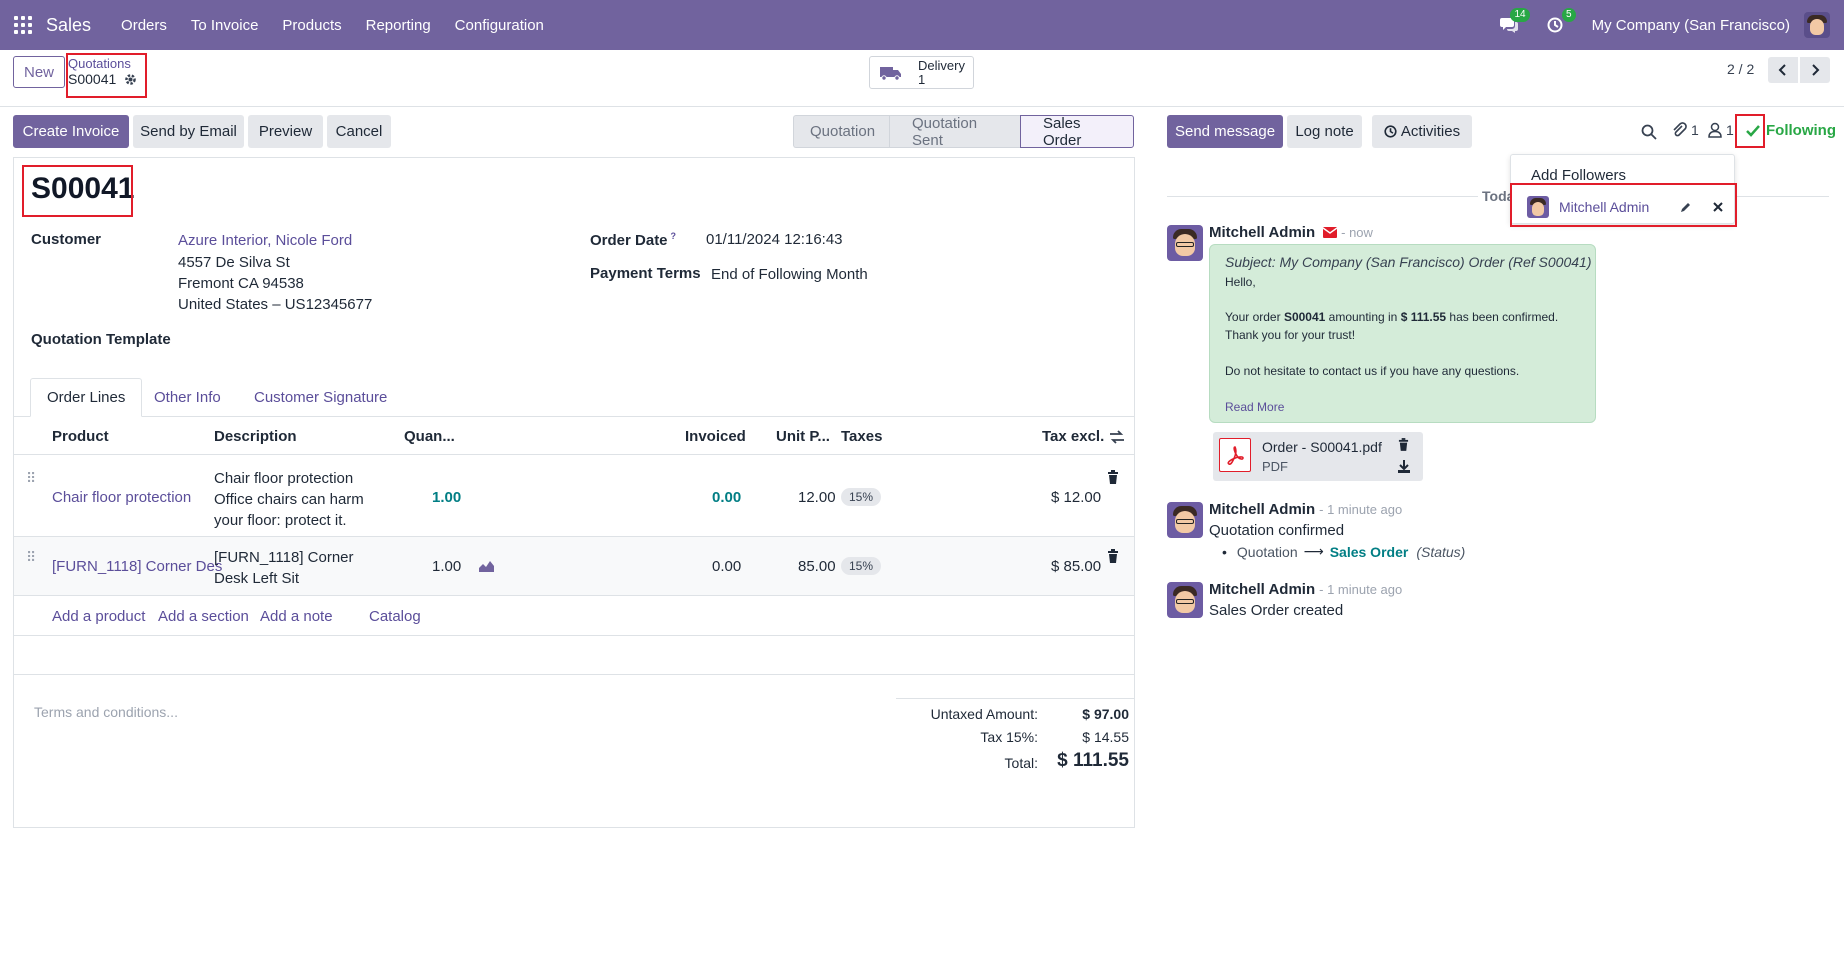 Image resolution: width=1844 pixels, height=970 pixels. What do you see at coordinates (1783, 70) in the screenshot?
I see `pager-previous-button` at bounding box center [1783, 70].